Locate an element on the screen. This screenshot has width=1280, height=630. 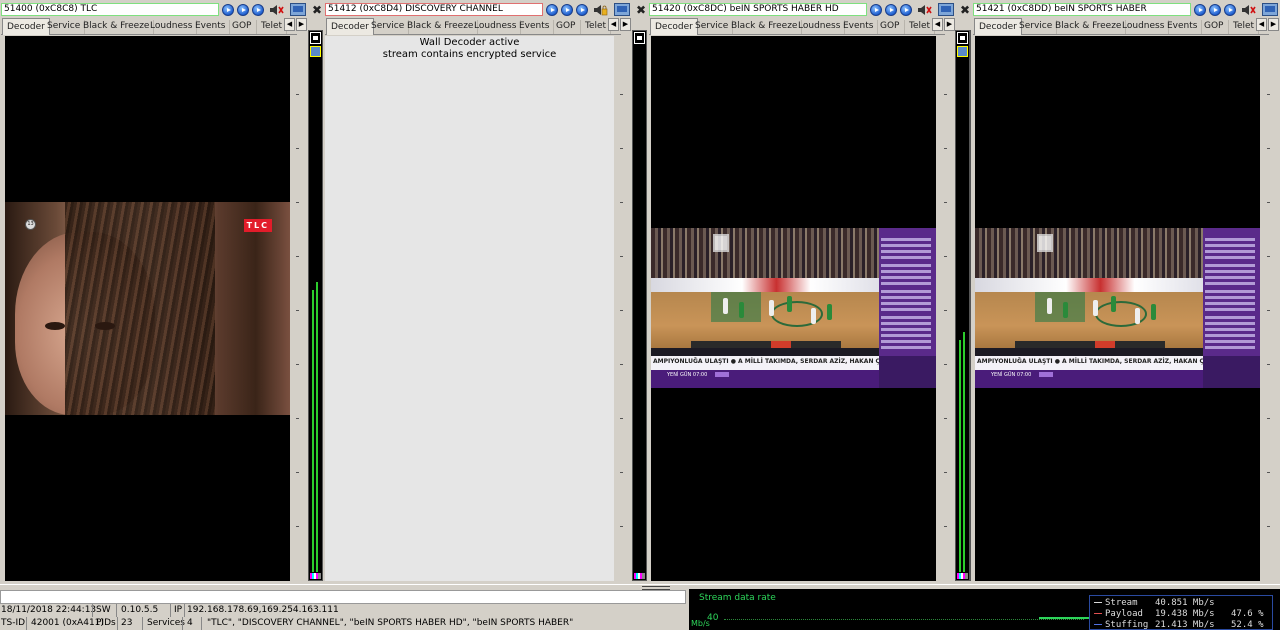
pids-label: PIDs is located at coordinates (106, 623).